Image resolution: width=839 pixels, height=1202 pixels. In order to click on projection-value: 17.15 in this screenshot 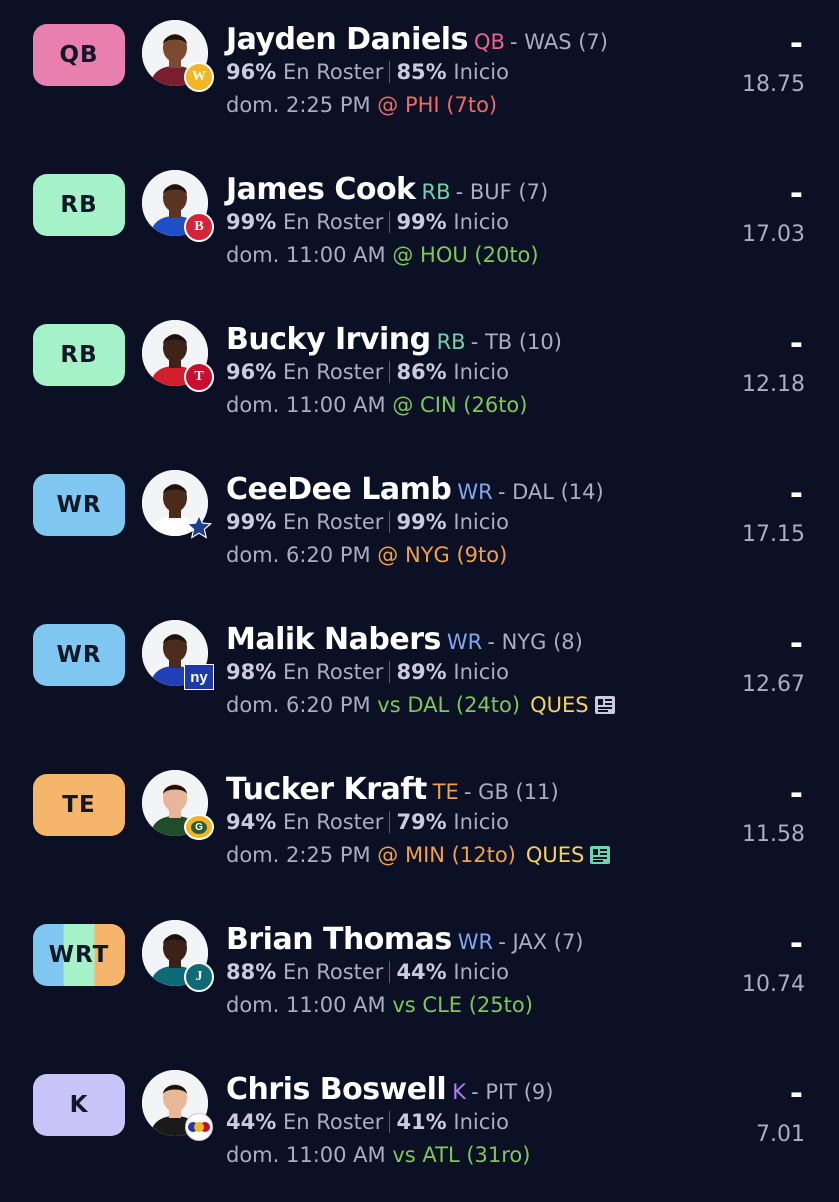, I will do `click(773, 534)`.